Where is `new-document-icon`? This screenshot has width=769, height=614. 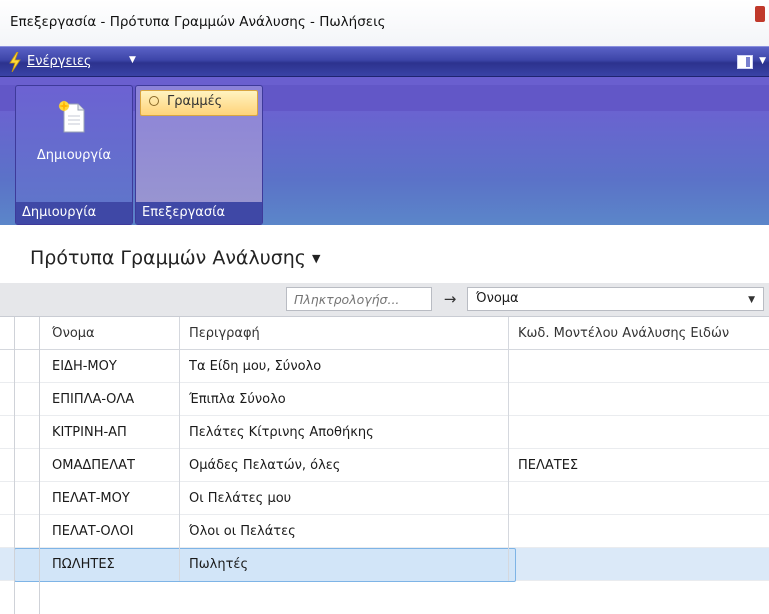 new-document-icon is located at coordinates (71, 116).